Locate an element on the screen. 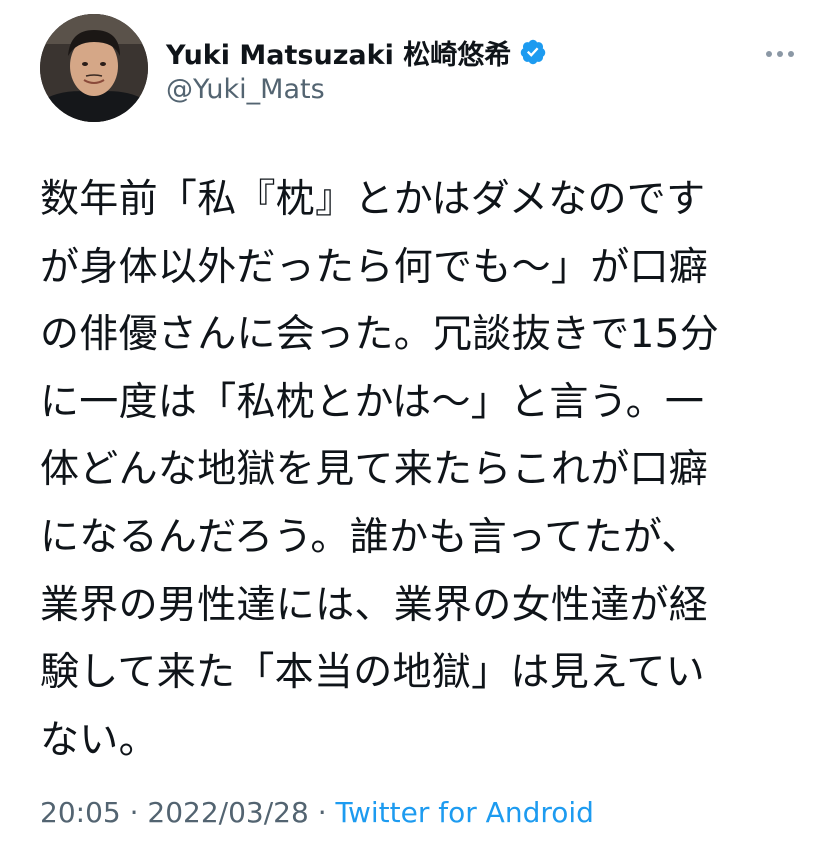 This screenshot has height=864, width=827. more-horizontal-icon is located at coordinates (780, 54).